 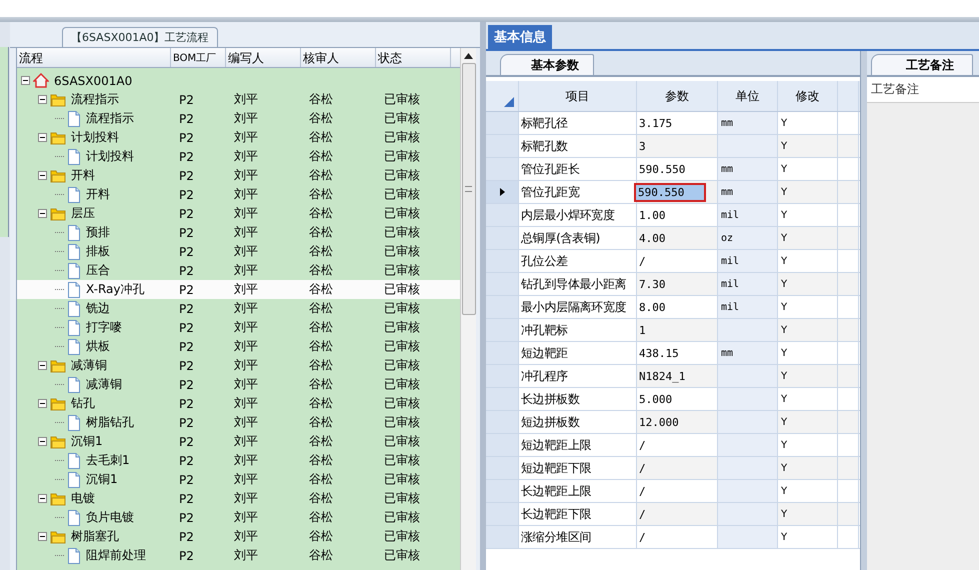 I want to click on table-cell: 管位孔距宽, so click(x=578, y=192).